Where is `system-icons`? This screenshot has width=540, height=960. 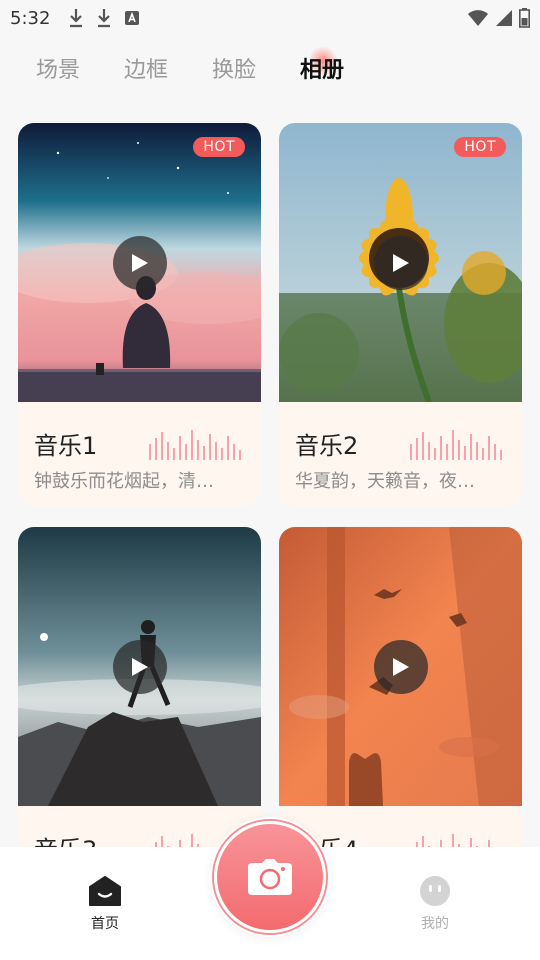 system-icons is located at coordinates (498, 18).